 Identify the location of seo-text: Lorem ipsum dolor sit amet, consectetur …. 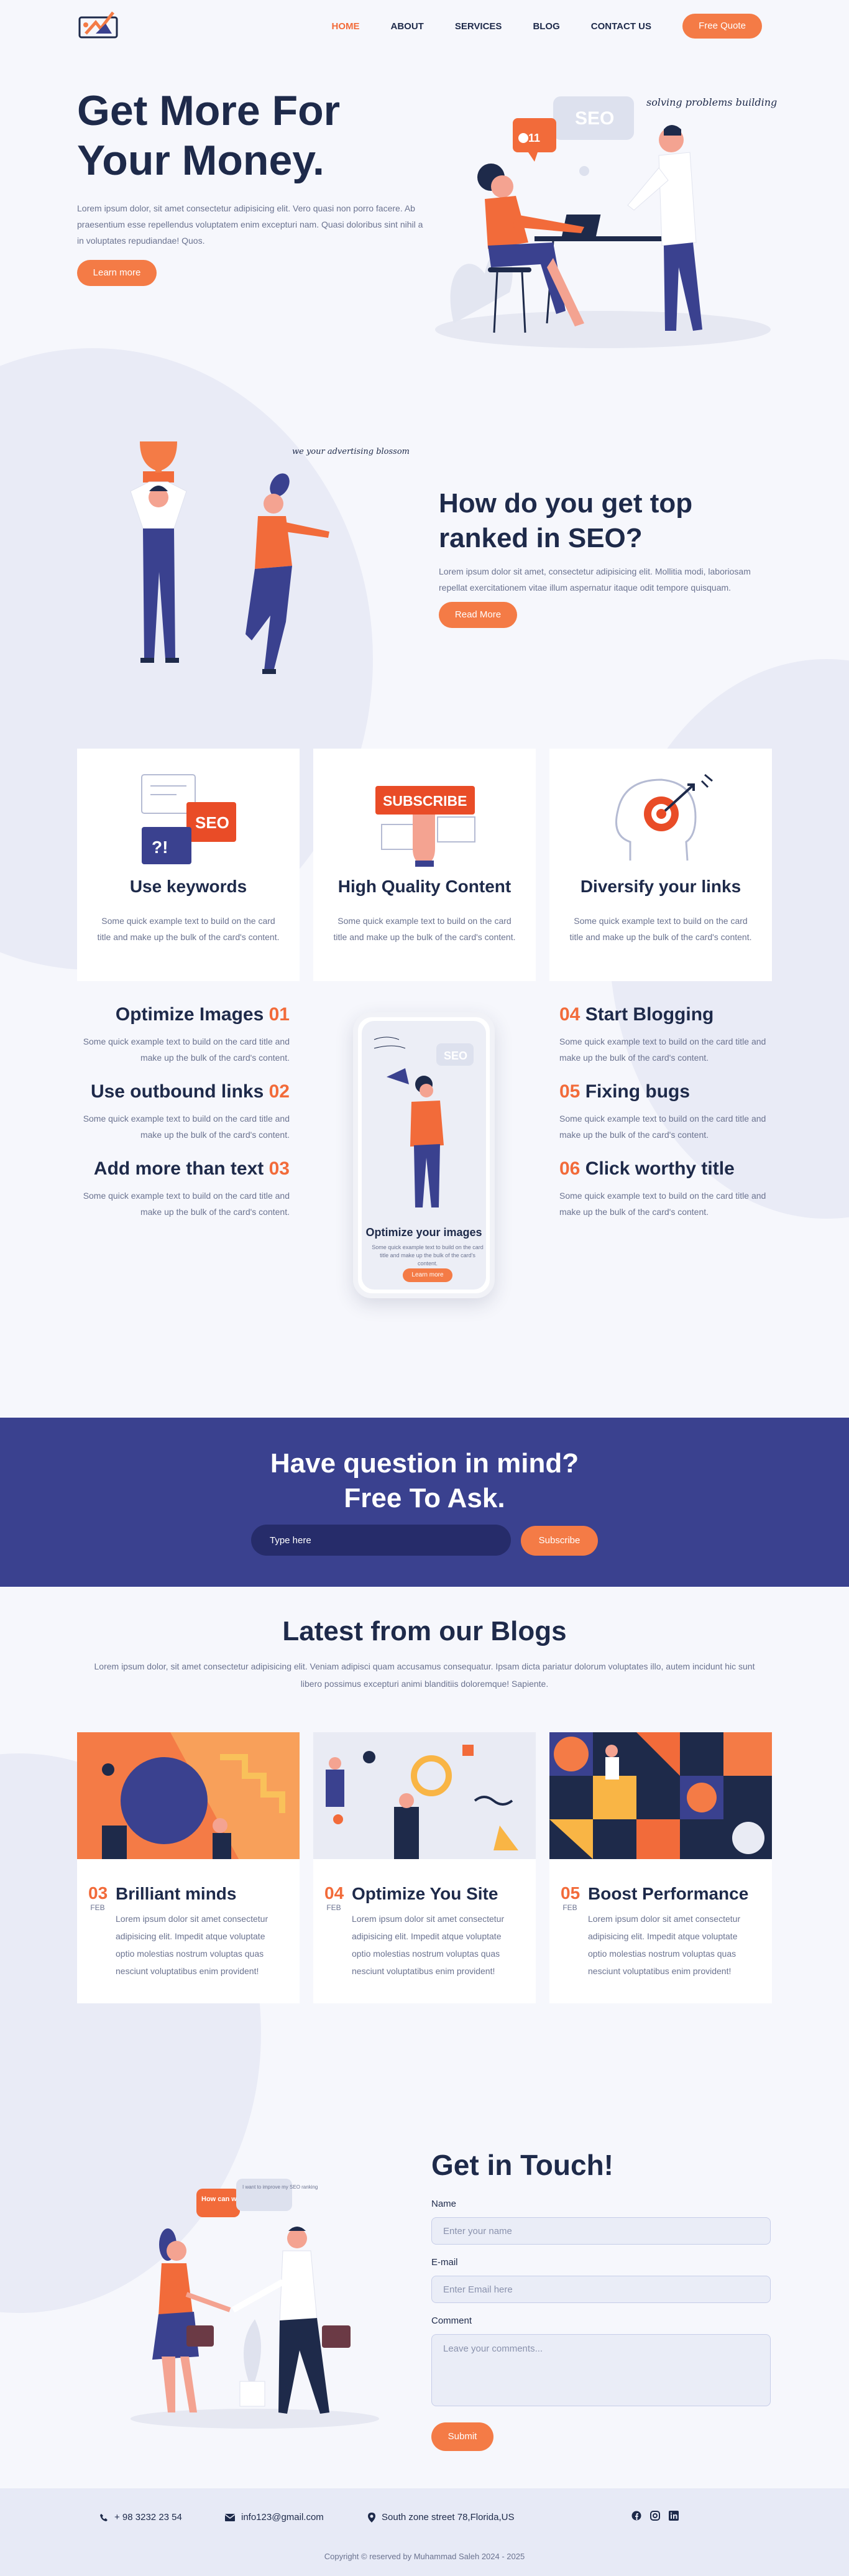
(595, 579).